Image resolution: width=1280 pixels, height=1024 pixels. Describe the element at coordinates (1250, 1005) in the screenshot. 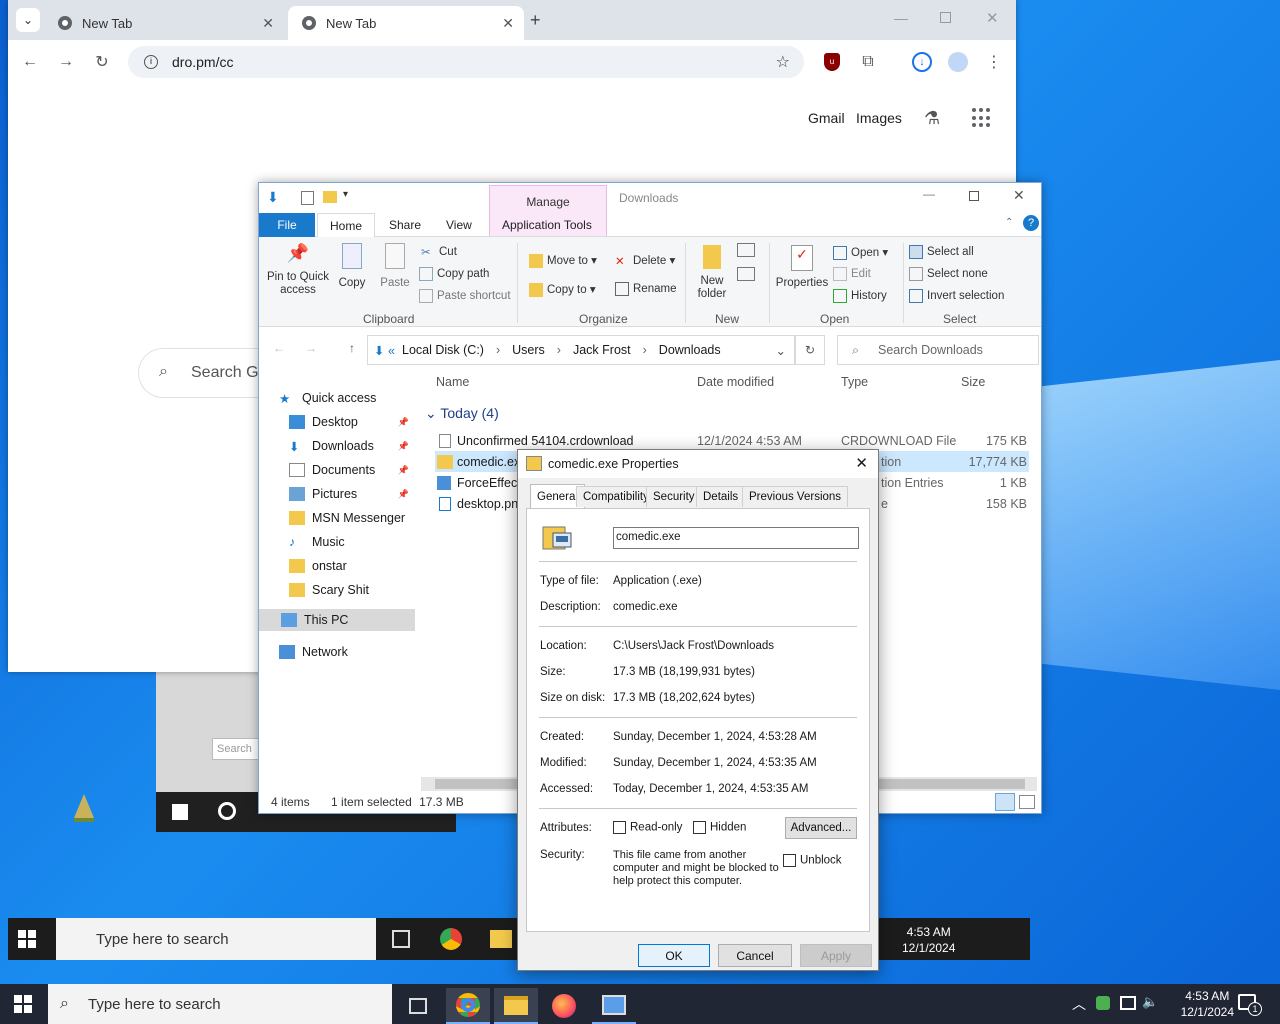

I see `notification-icon: 1` at that location.